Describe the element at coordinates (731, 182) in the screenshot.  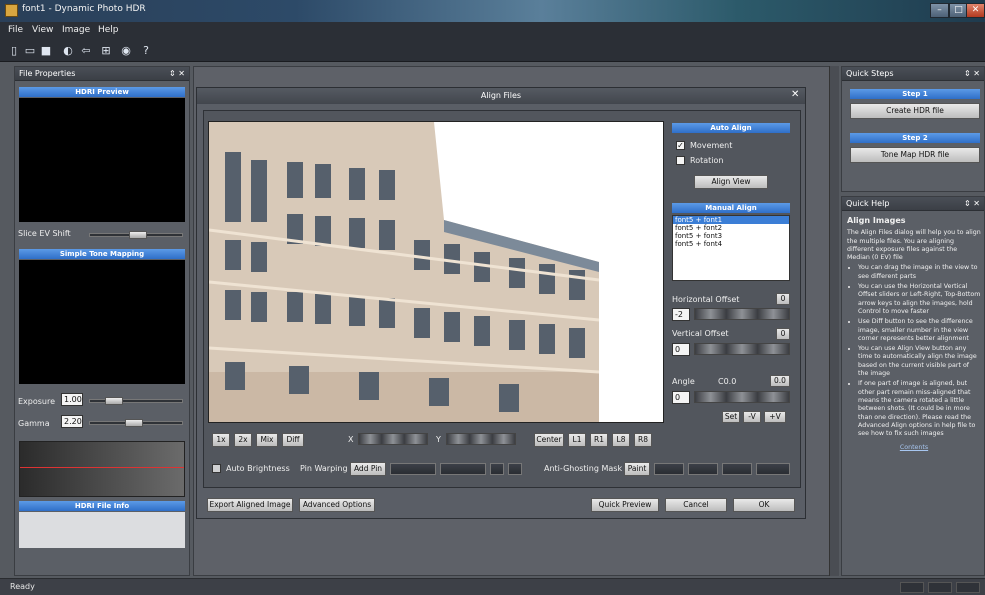
I see `align-view-button: Align View` at that location.